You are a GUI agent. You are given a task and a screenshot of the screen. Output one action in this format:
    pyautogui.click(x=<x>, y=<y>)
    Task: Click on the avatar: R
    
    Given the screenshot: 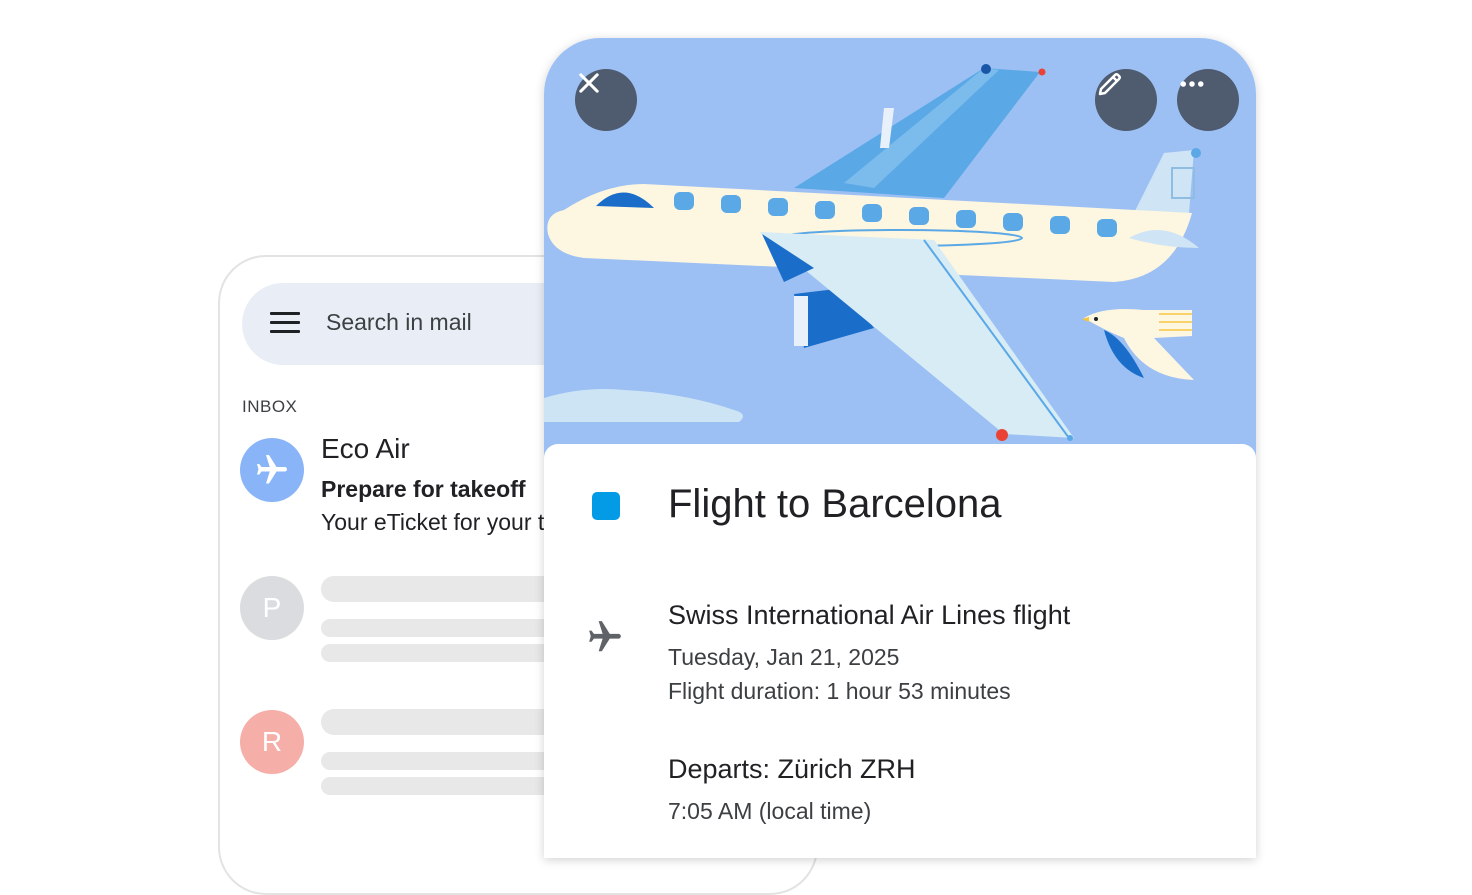 What is the action you would take?
    pyautogui.click(x=272, y=742)
    